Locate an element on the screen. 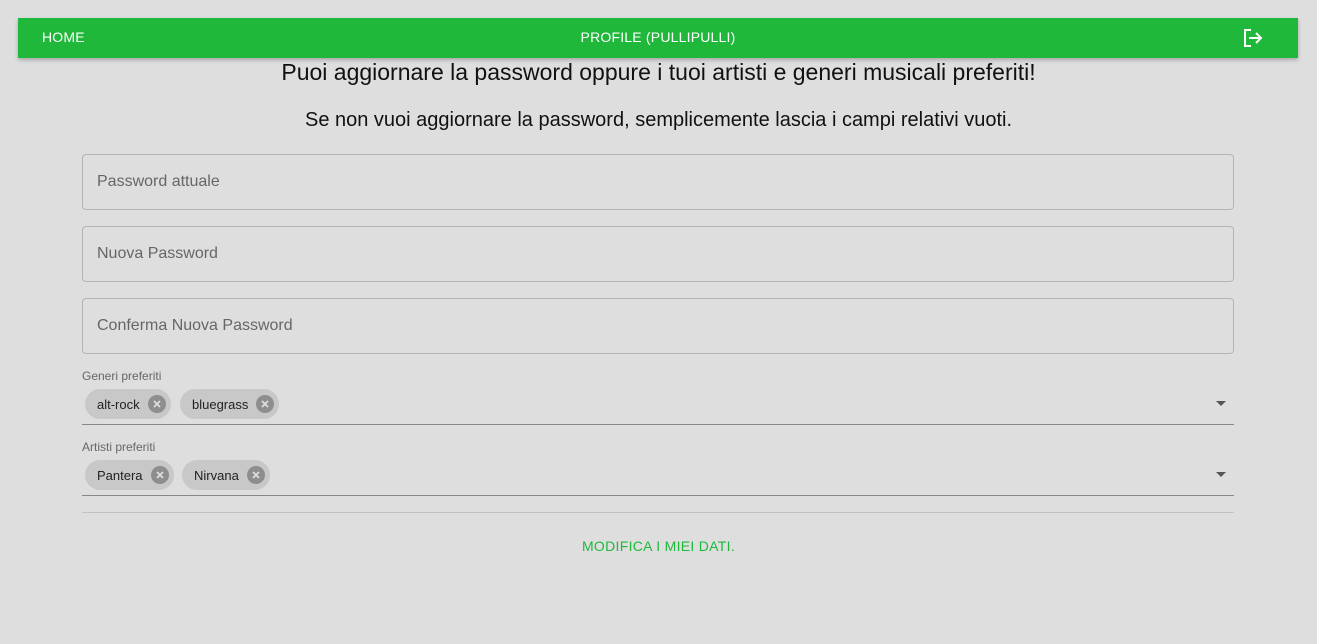 This screenshot has width=1317, height=644. logout-icon-svg is located at coordinates (1253, 38).